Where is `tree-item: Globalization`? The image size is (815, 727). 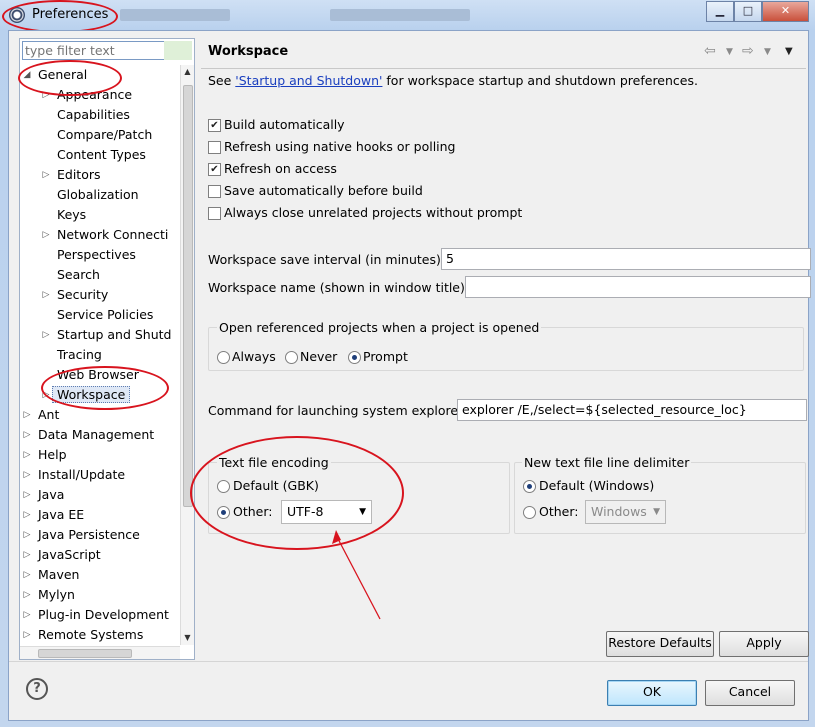 tree-item: Globalization is located at coordinates (98, 195).